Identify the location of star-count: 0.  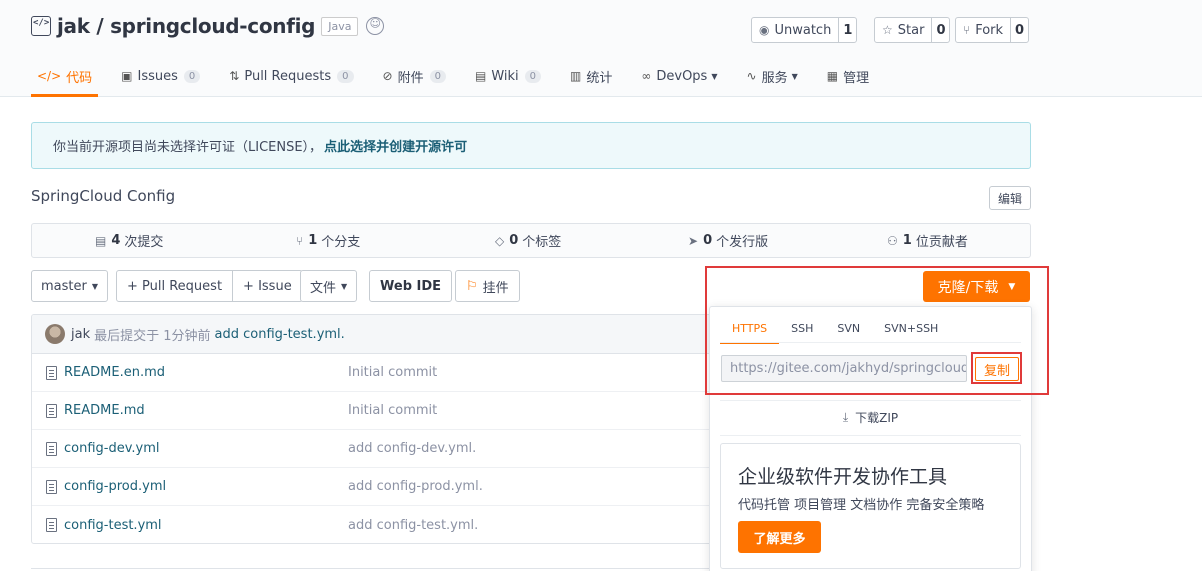
(940, 30).